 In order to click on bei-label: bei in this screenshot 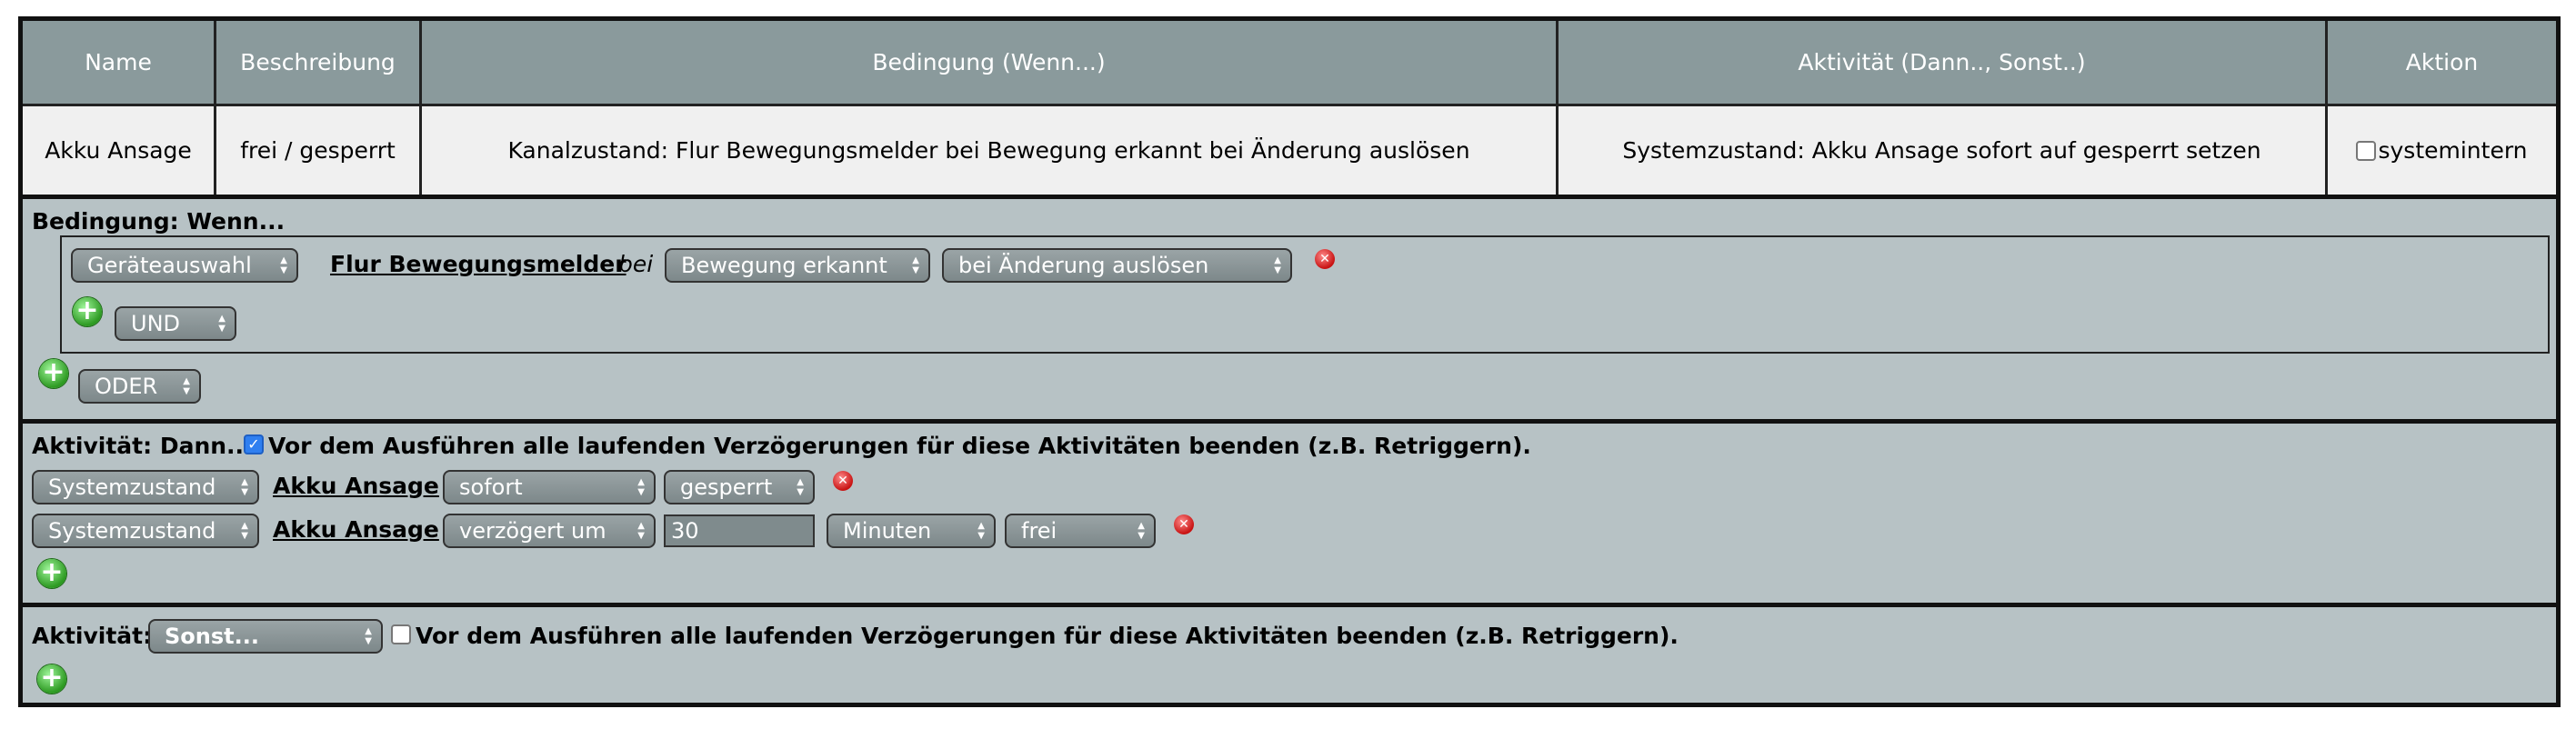, I will do `click(636, 264)`.